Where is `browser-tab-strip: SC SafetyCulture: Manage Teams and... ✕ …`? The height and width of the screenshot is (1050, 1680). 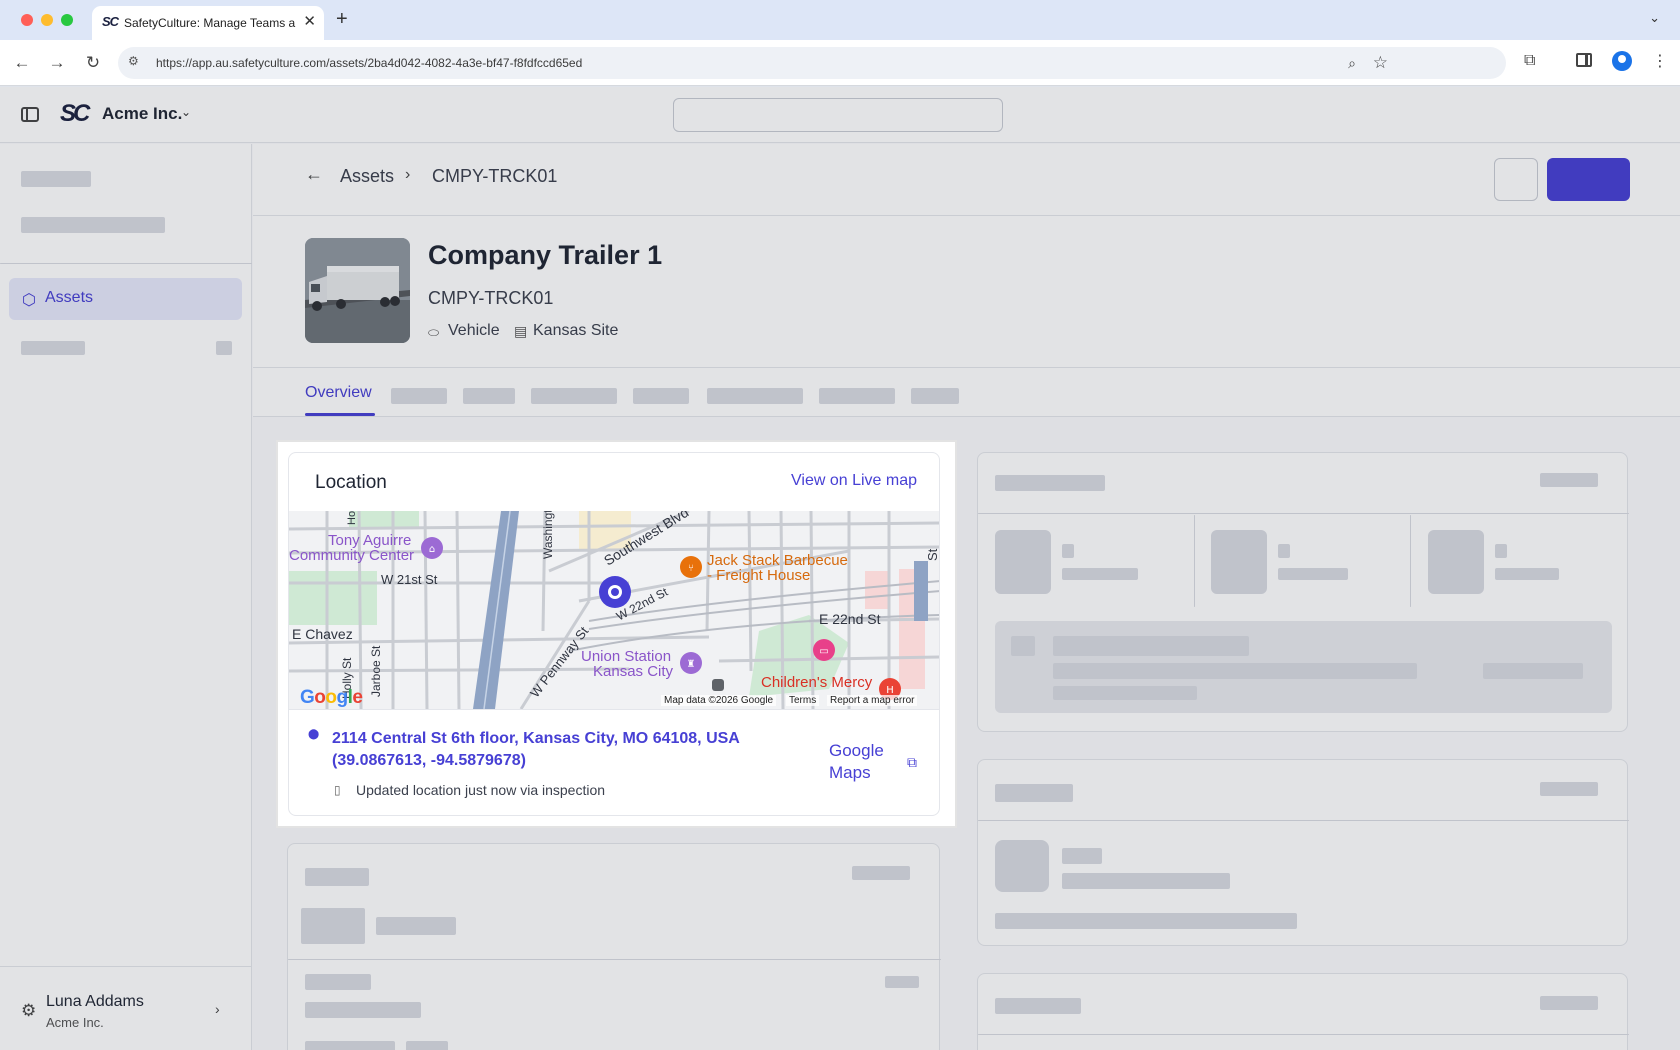 browser-tab-strip: SC SafetyCulture: Manage Teams and... ✕ … is located at coordinates (840, 20).